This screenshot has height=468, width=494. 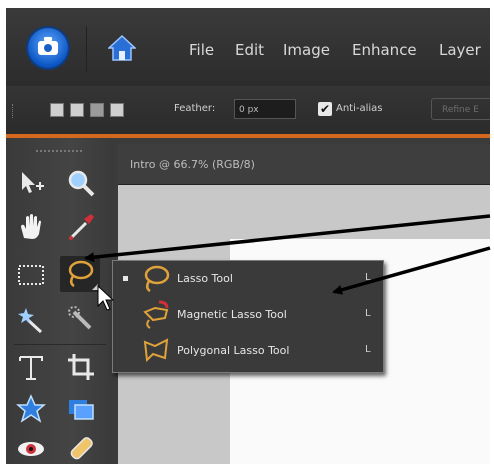 I want to click on home-button, so click(x=116, y=49).